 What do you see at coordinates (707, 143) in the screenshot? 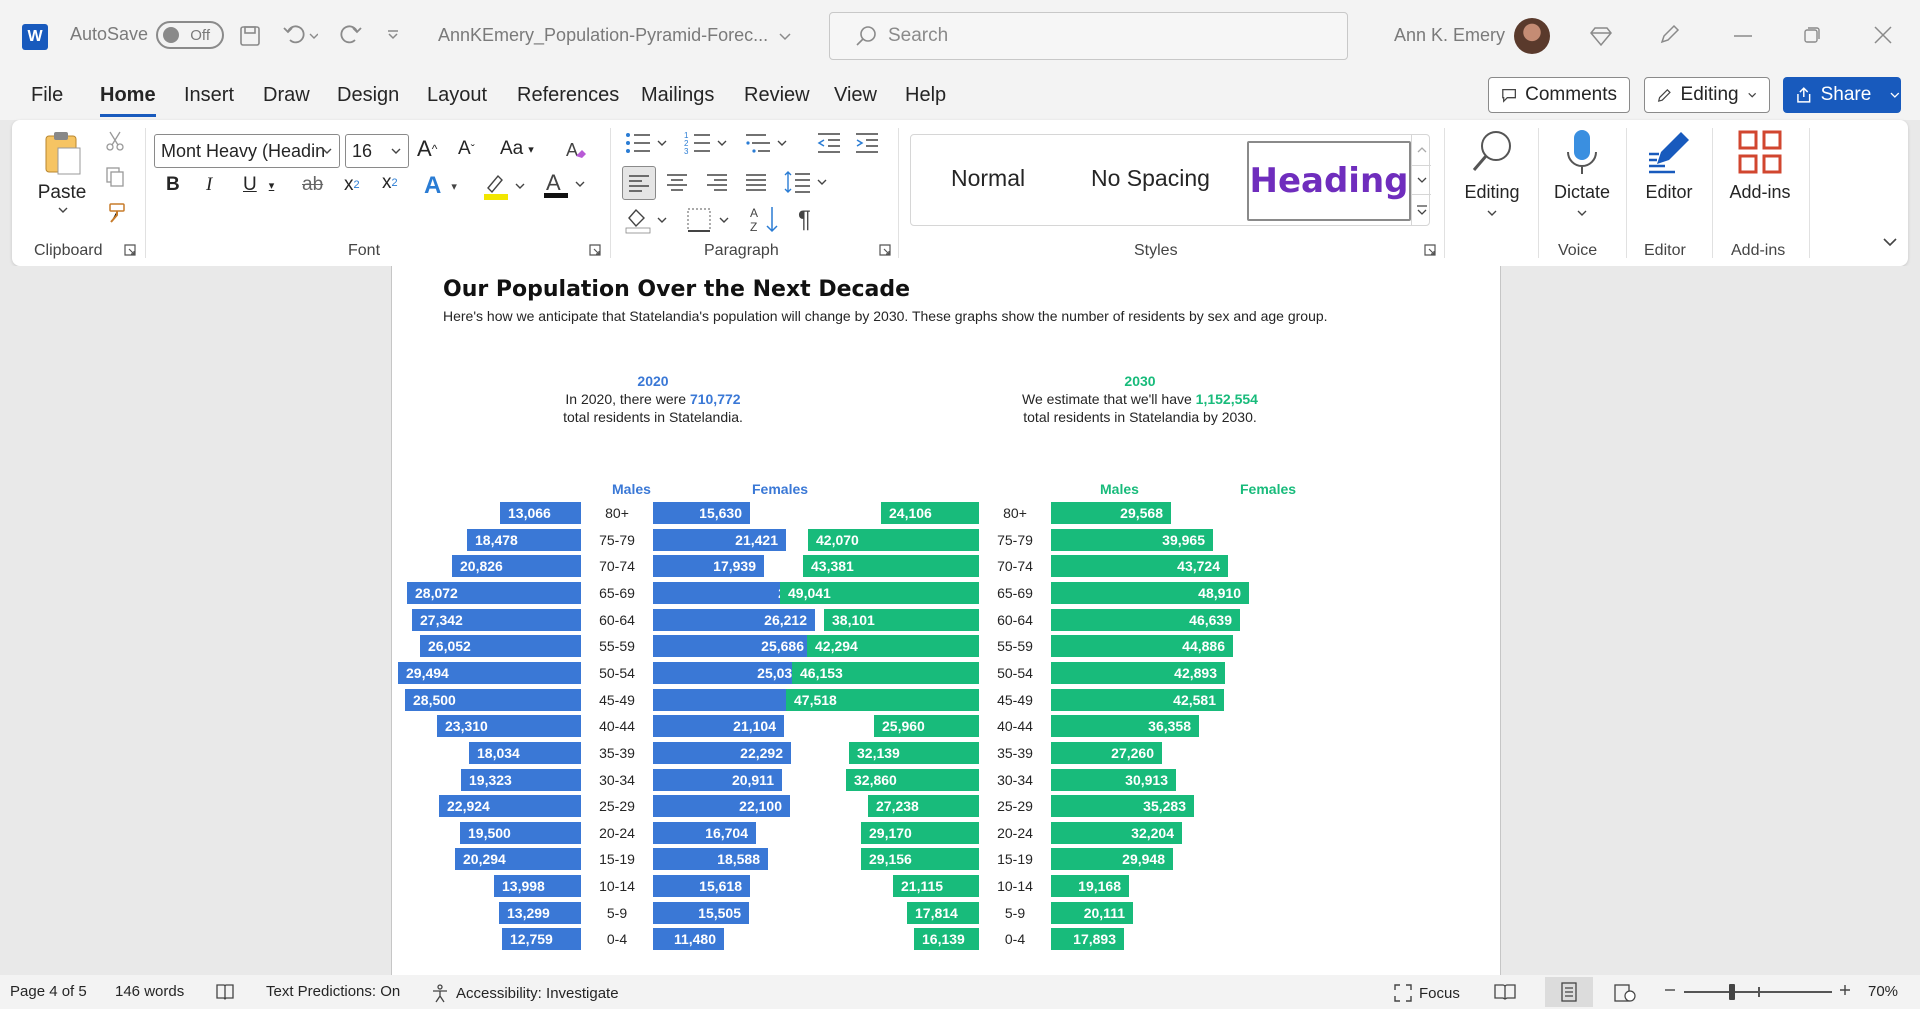
I see `numbering-icon: 123` at bounding box center [707, 143].